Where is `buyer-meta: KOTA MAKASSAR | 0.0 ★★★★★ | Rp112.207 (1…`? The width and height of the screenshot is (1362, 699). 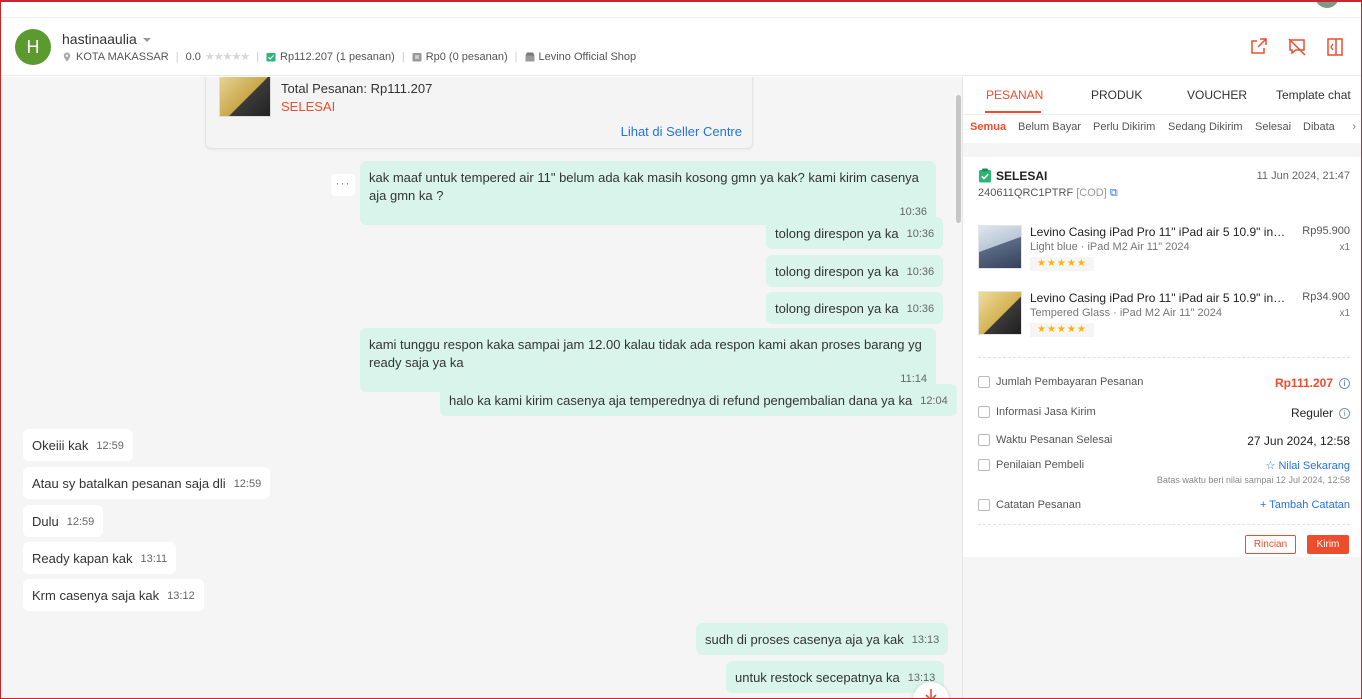 buyer-meta: KOTA MAKASSAR | 0.0 ★★★★★ | Rp112.207 (1… is located at coordinates (349, 56).